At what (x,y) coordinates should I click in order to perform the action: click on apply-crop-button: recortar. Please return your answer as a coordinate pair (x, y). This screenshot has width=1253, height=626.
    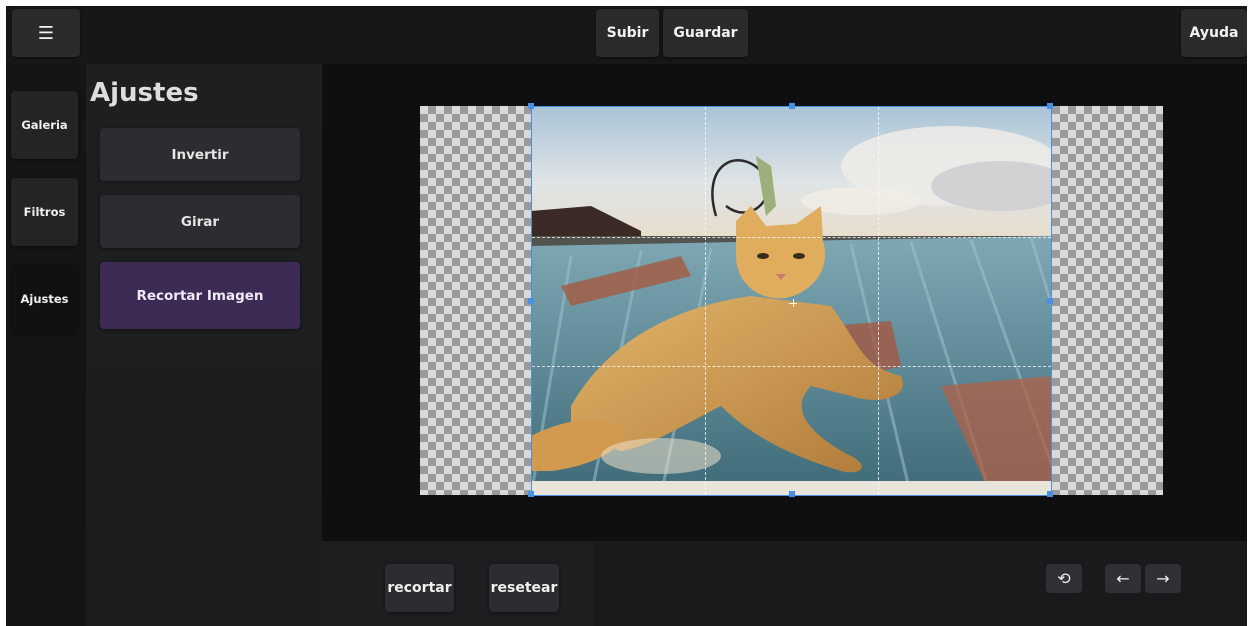
    Looking at the image, I should click on (419, 588).